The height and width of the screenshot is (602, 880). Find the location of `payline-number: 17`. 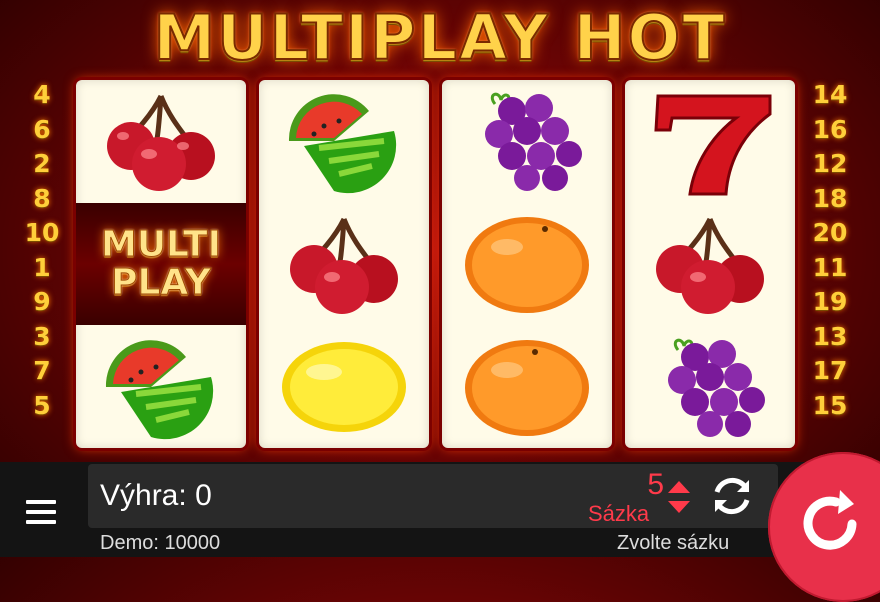

payline-number: 17 is located at coordinates (830, 370).